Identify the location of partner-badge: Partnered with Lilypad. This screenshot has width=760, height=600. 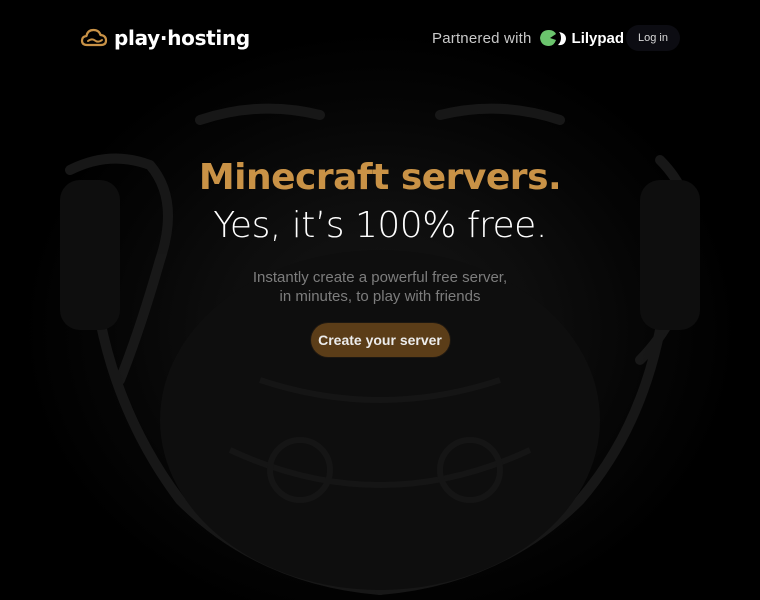
(528, 38).